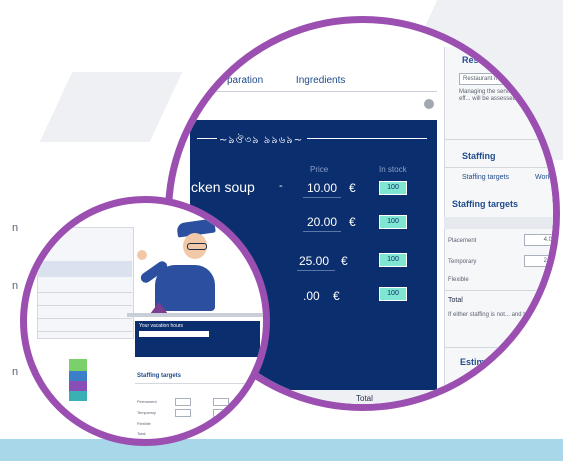 The image size is (563, 461). I want to click on tab-preparation: paration, so click(245, 80).